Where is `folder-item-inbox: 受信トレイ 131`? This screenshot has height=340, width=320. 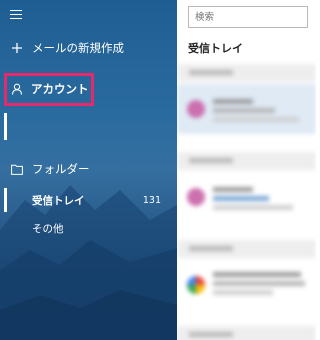 folder-item-inbox: 受信トレイ 131 is located at coordinates (88, 200).